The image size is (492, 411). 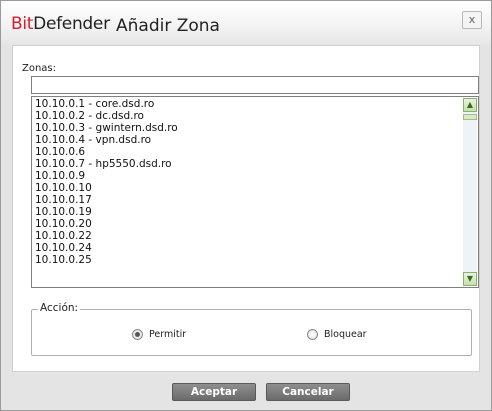 What do you see at coordinates (251, 329) in the screenshot?
I see `action-group: Acción: Permitir Bloquear` at bounding box center [251, 329].